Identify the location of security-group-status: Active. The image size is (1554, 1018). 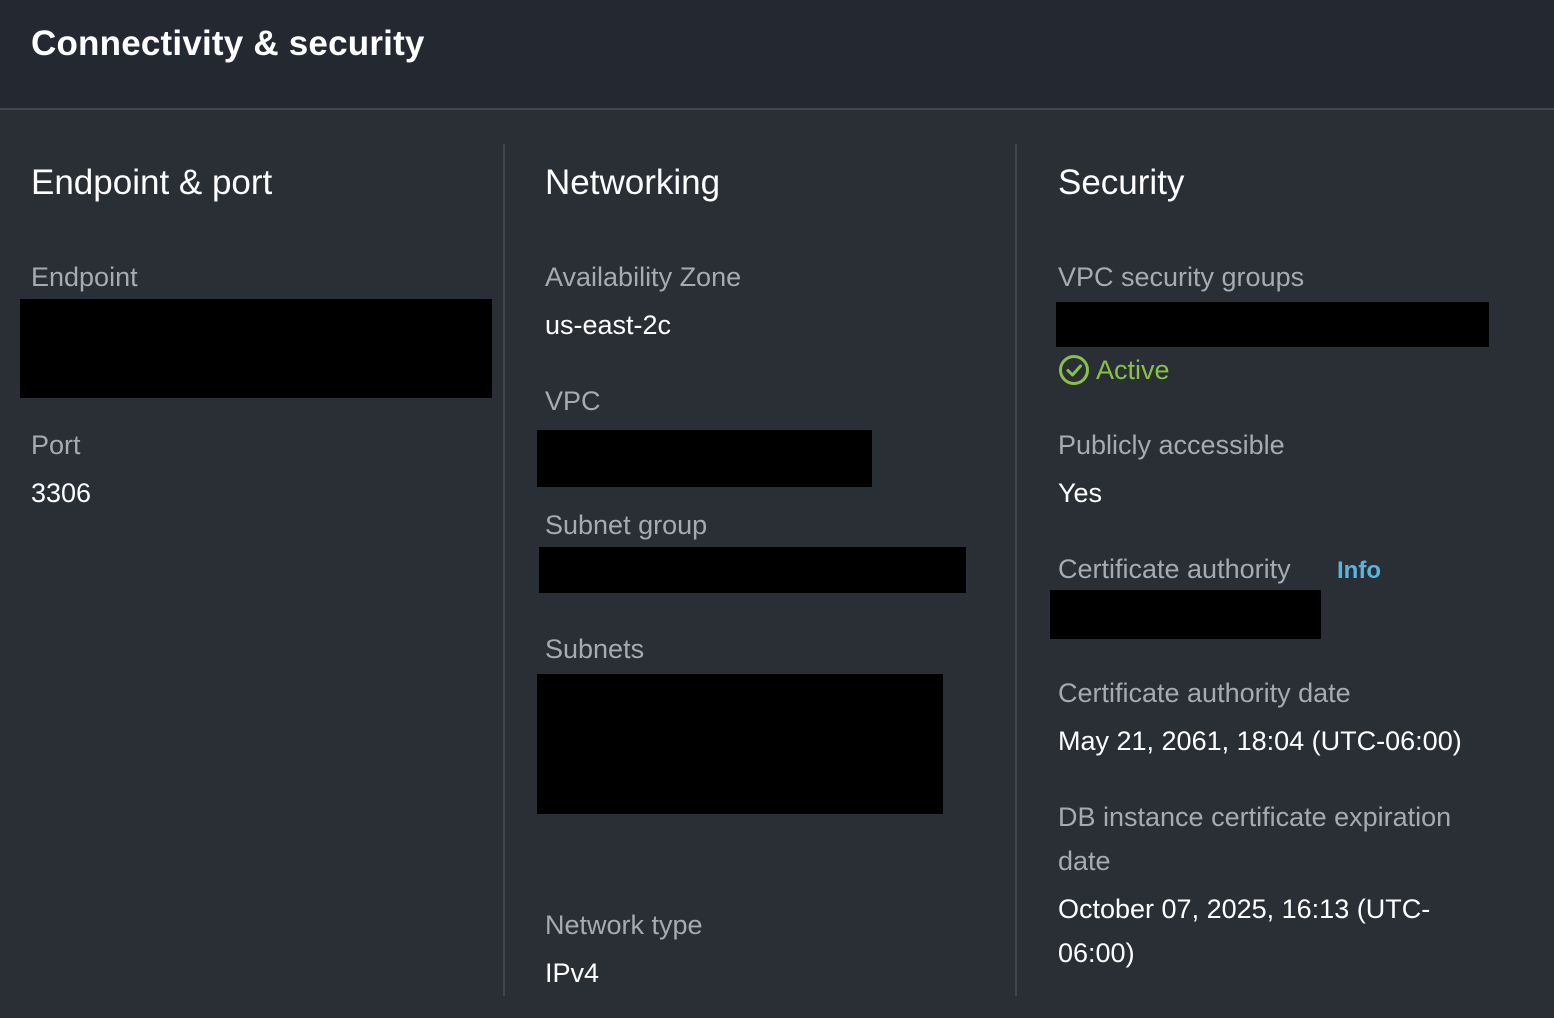
(1114, 370).